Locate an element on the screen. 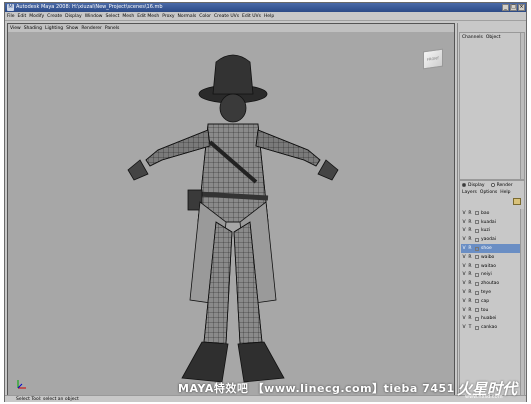 The width and height of the screenshot is (531, 404). minimize-button: _ is located at coordinates (505, 7).